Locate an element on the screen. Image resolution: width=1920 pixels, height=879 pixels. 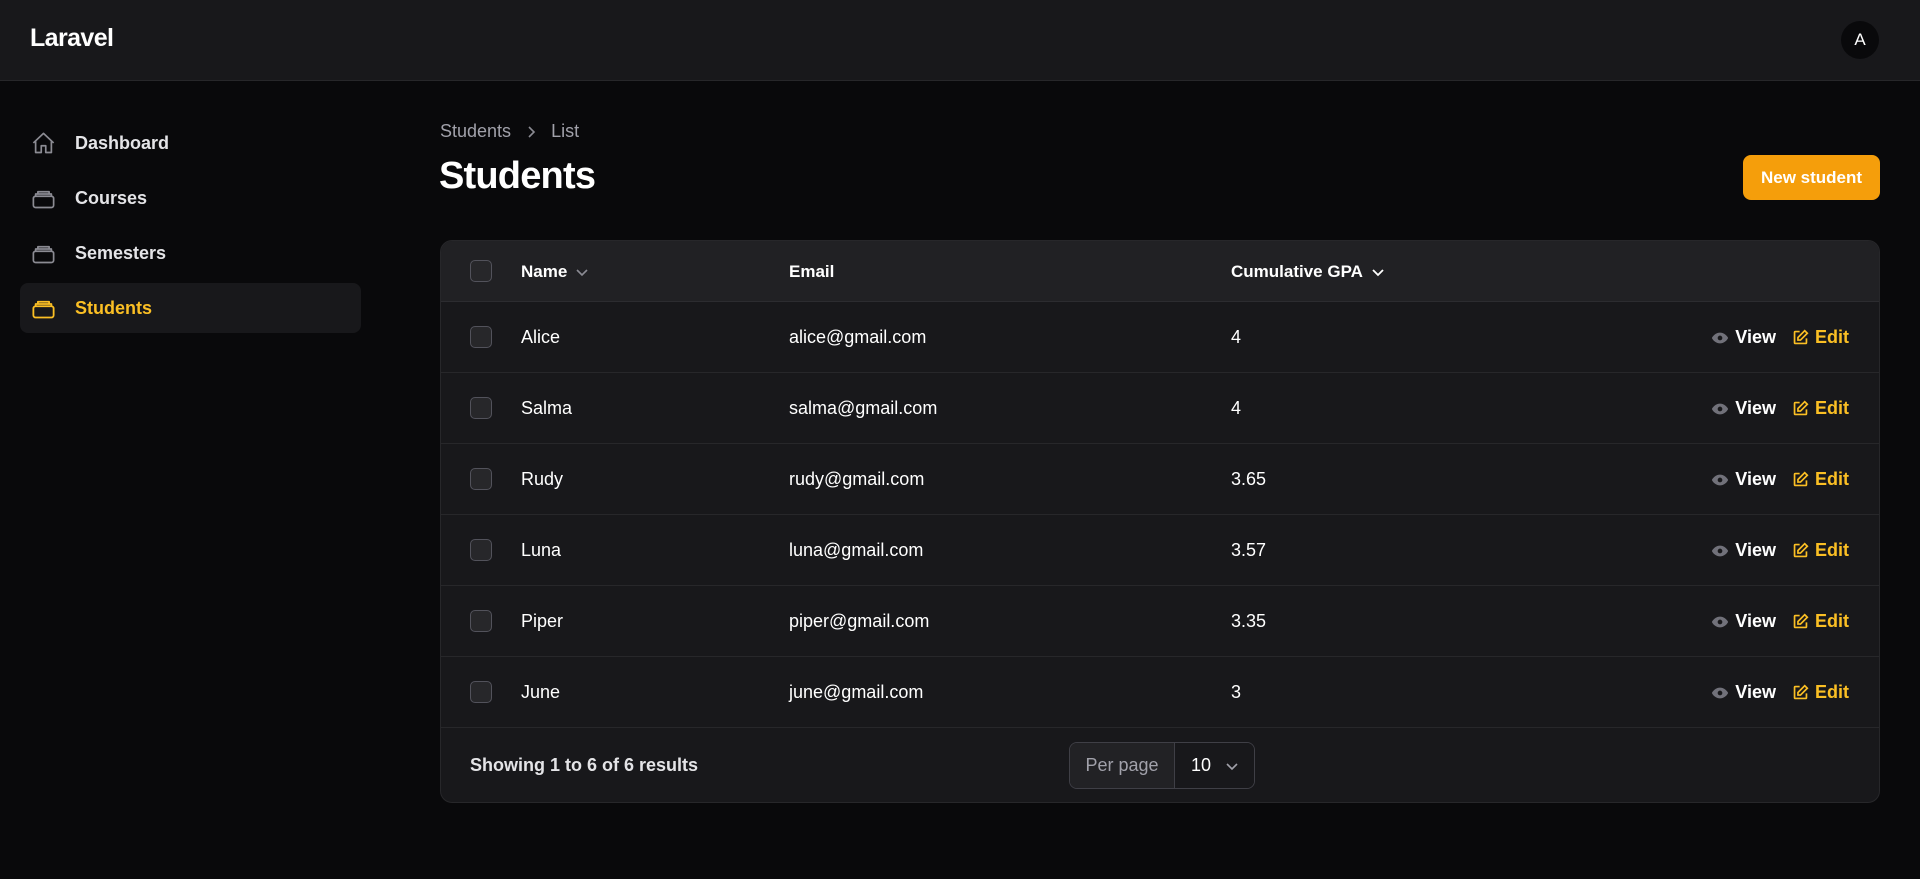
cell-gpa: 4 is located at coordinates (1236, 337).